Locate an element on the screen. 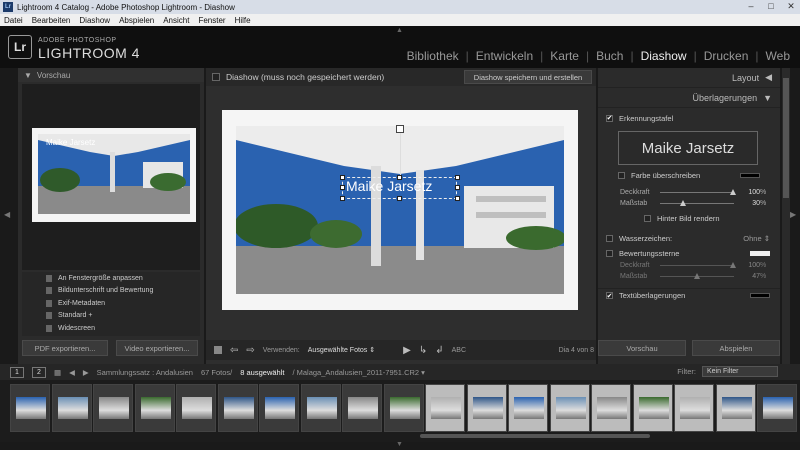  use-select: Ausgewählte Fotos ⇕ is located at coordinates (341, 350).